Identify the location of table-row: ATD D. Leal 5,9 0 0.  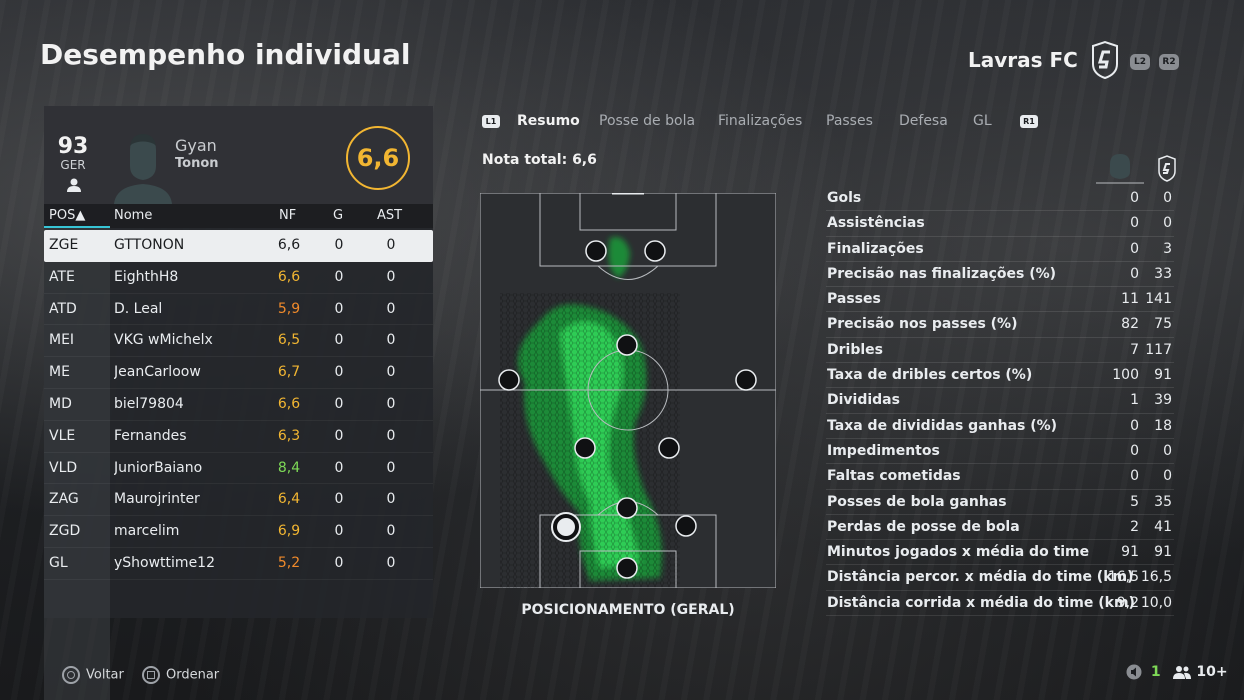
(238, 310).